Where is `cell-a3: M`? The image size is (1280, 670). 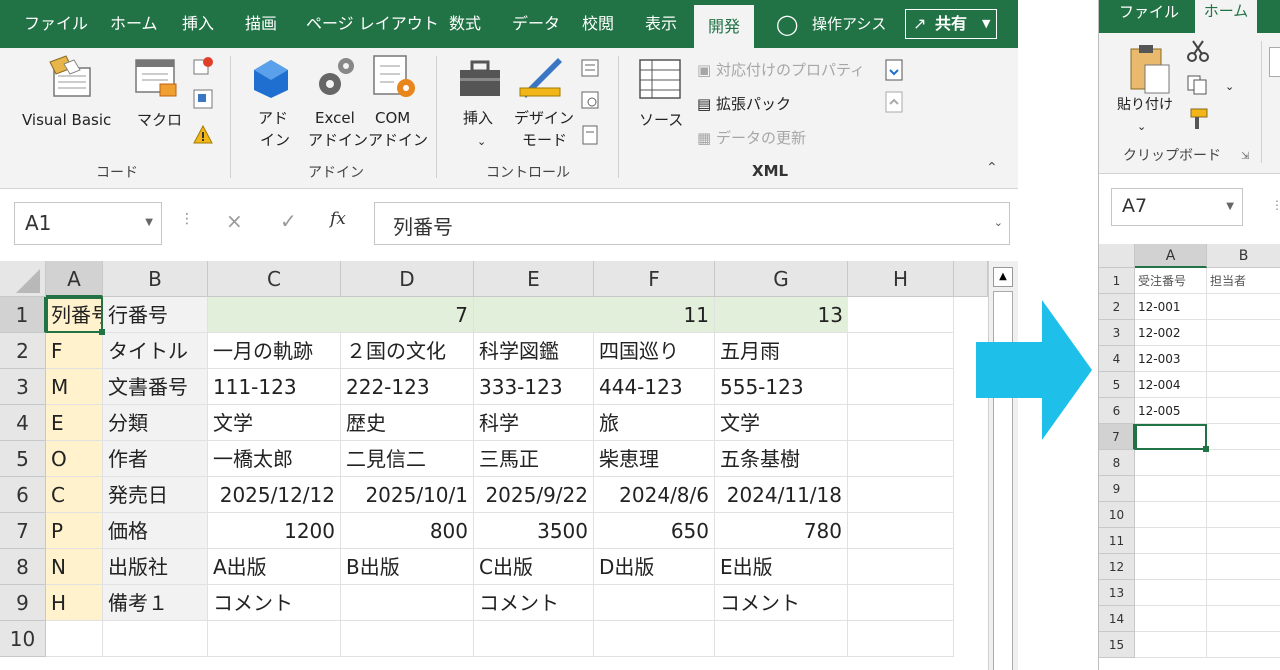
cell-a3: M is located at coordinates (74, 387).